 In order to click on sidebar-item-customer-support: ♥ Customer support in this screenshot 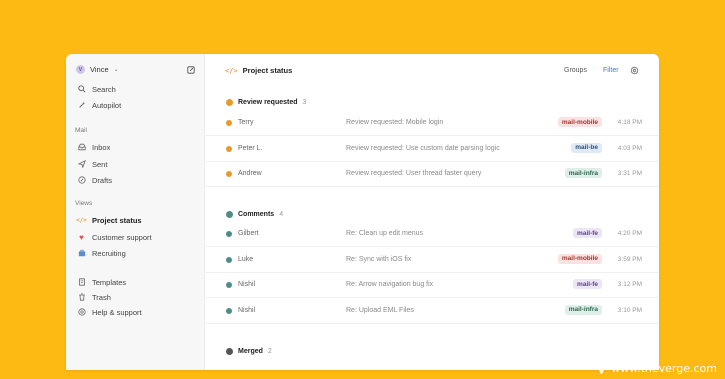, I will do `click(114, 237)`.